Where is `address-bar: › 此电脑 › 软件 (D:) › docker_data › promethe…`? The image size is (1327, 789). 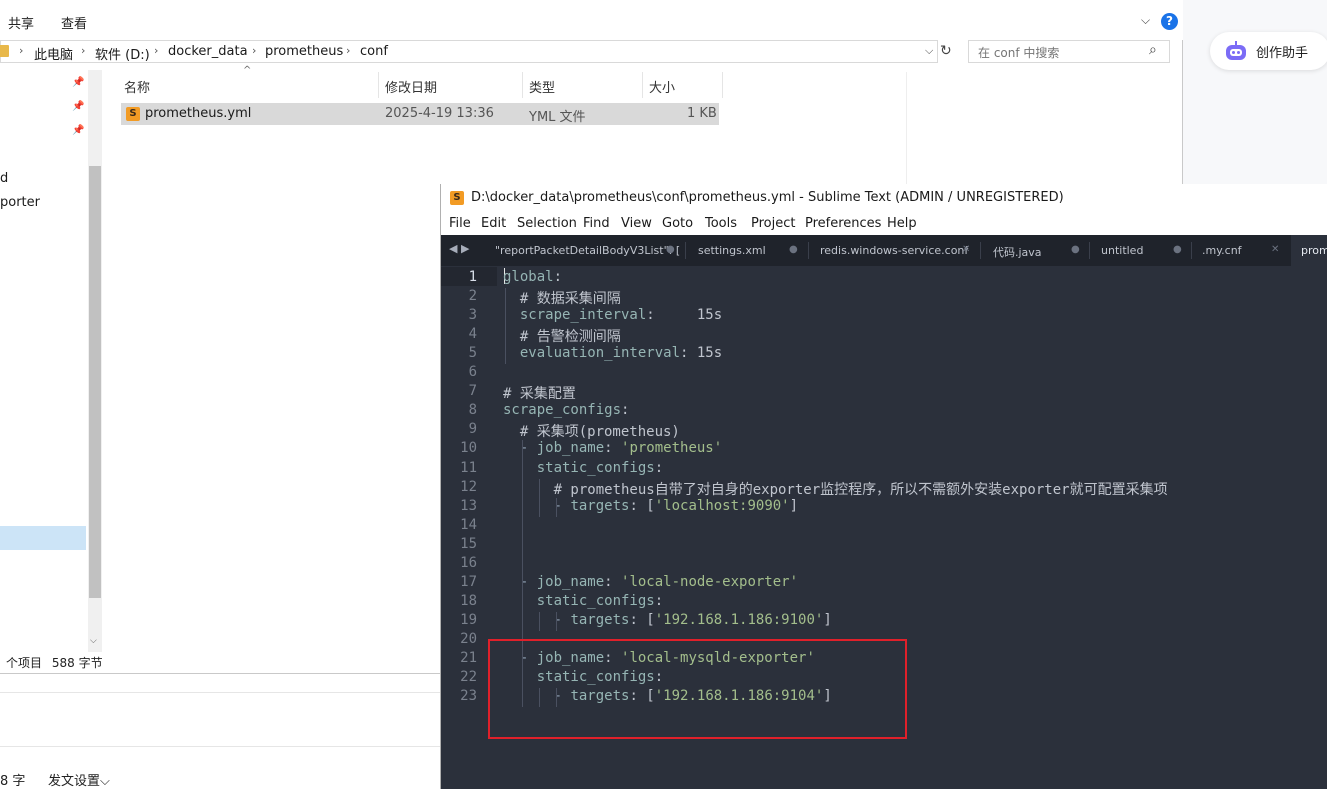 address-bar: › 此电脑 › 软件 (D:) › docker_data › promethe… is located at coordinates (469, 51).